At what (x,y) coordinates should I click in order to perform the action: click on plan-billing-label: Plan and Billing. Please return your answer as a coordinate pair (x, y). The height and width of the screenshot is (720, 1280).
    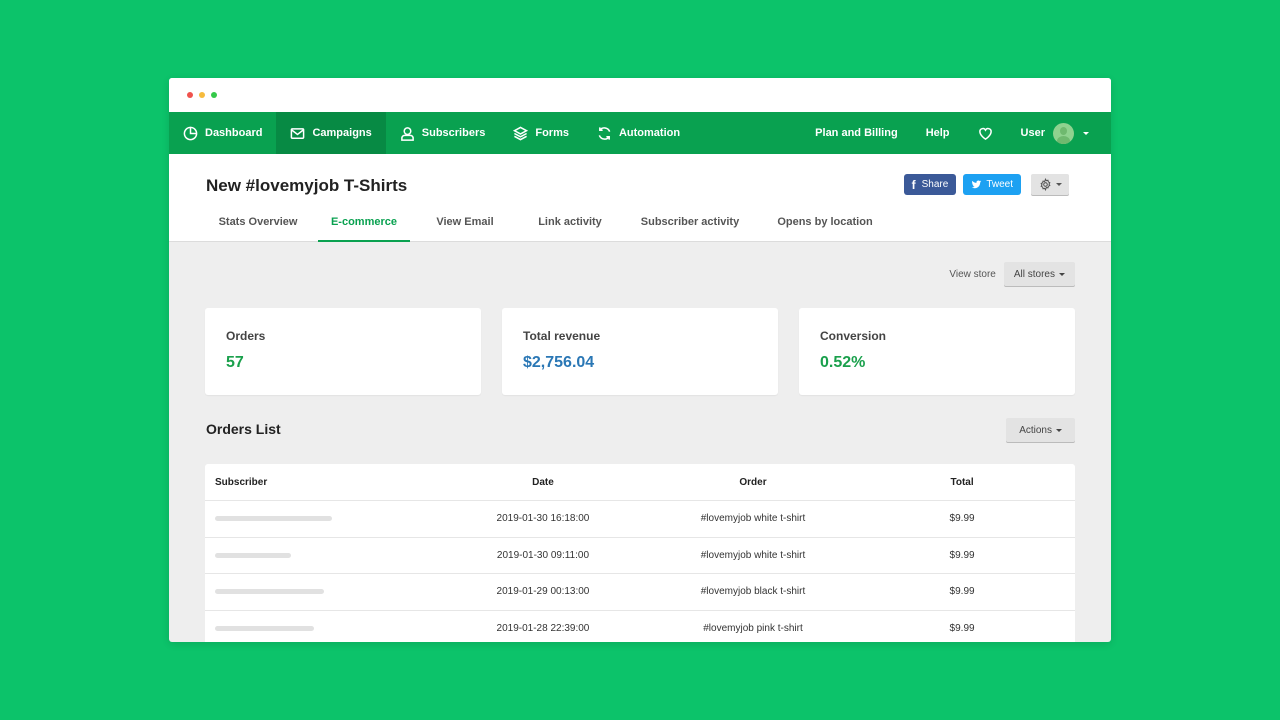
    Looking at the image, I should click on (856, 133).